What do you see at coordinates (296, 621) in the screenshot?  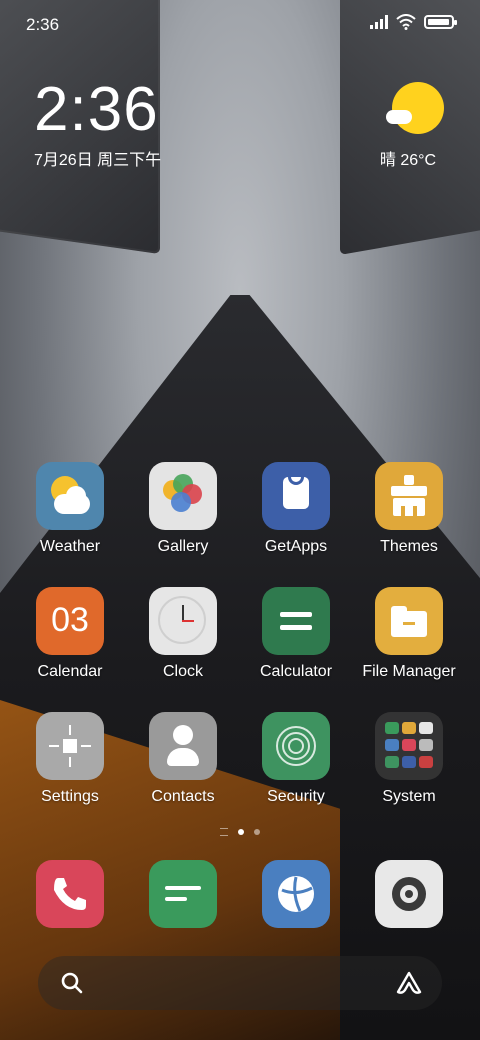 I see `calculator-icon` at bounding box center [296, 621].